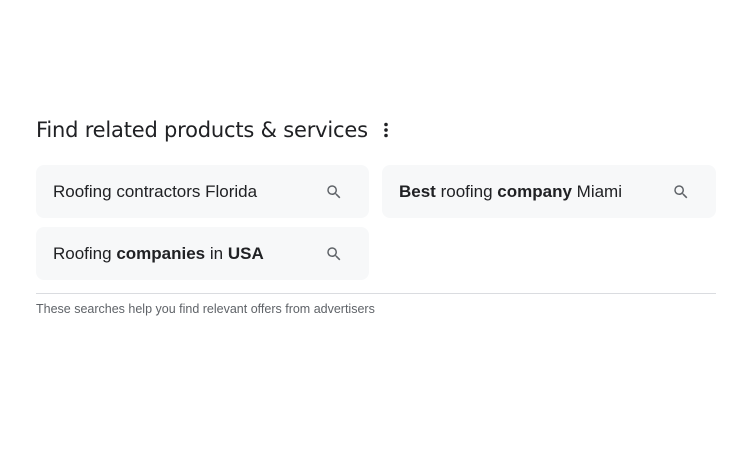  I want to click on suggestion-text-bold: company, so click(534, 191).